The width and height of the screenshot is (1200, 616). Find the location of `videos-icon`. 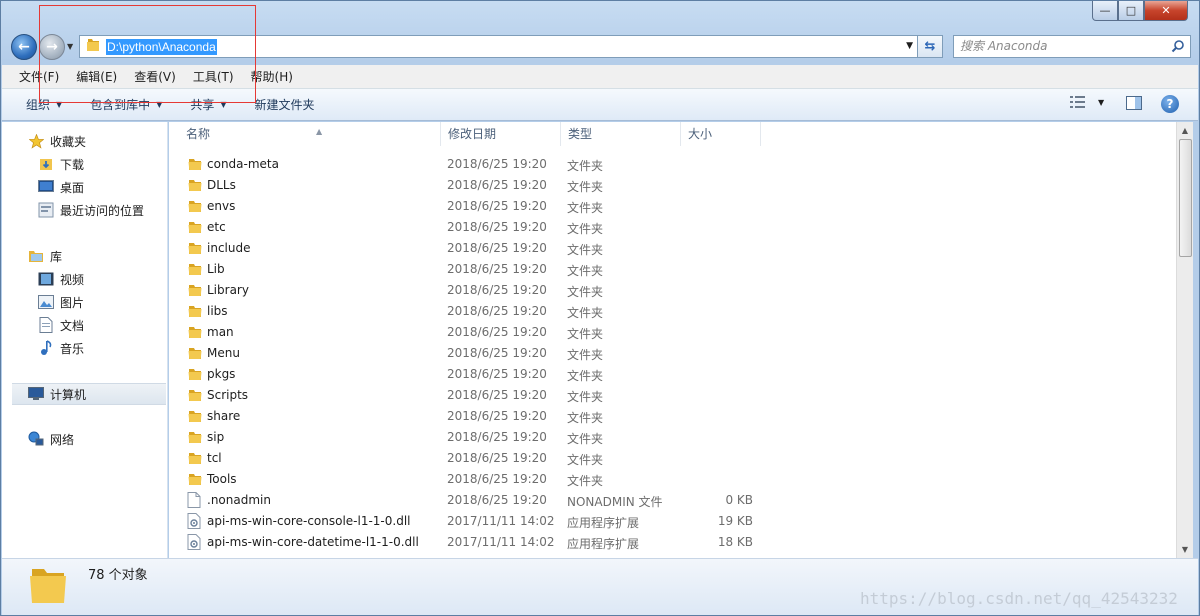

videos-icon is located at coordinates (46, 279).